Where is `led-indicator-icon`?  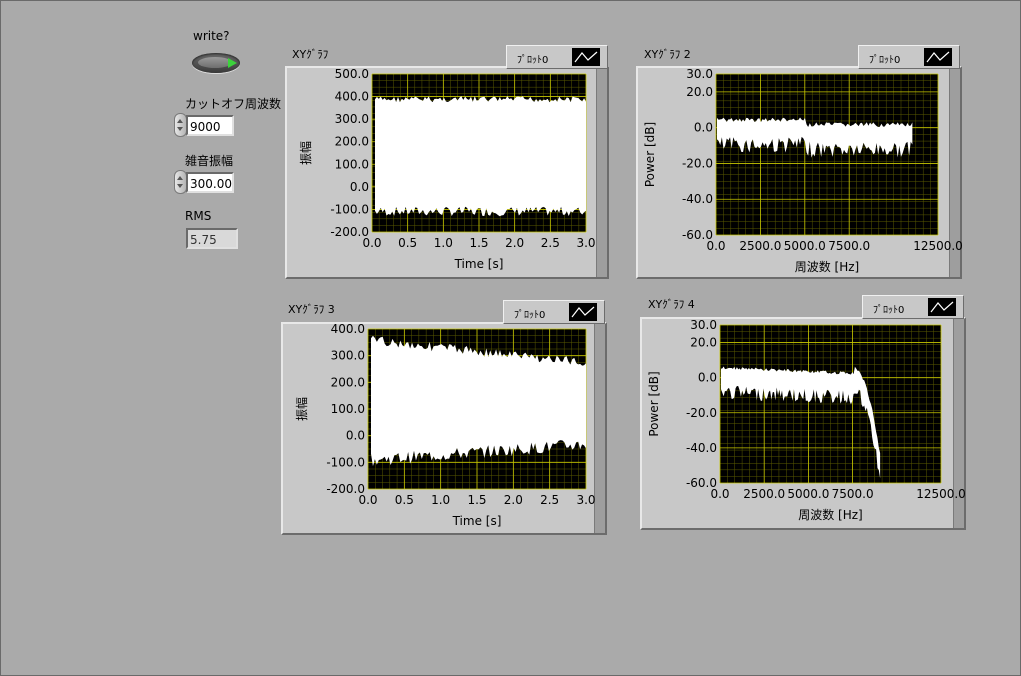 led-indicator-icon is located at coordinates (232, 63).